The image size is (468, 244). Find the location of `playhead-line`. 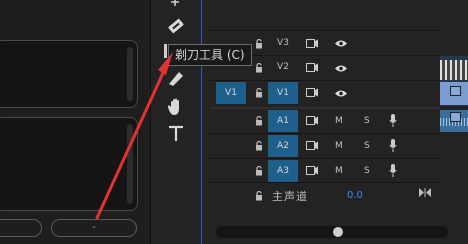

playhead-line is located at coordinates (201, 122).